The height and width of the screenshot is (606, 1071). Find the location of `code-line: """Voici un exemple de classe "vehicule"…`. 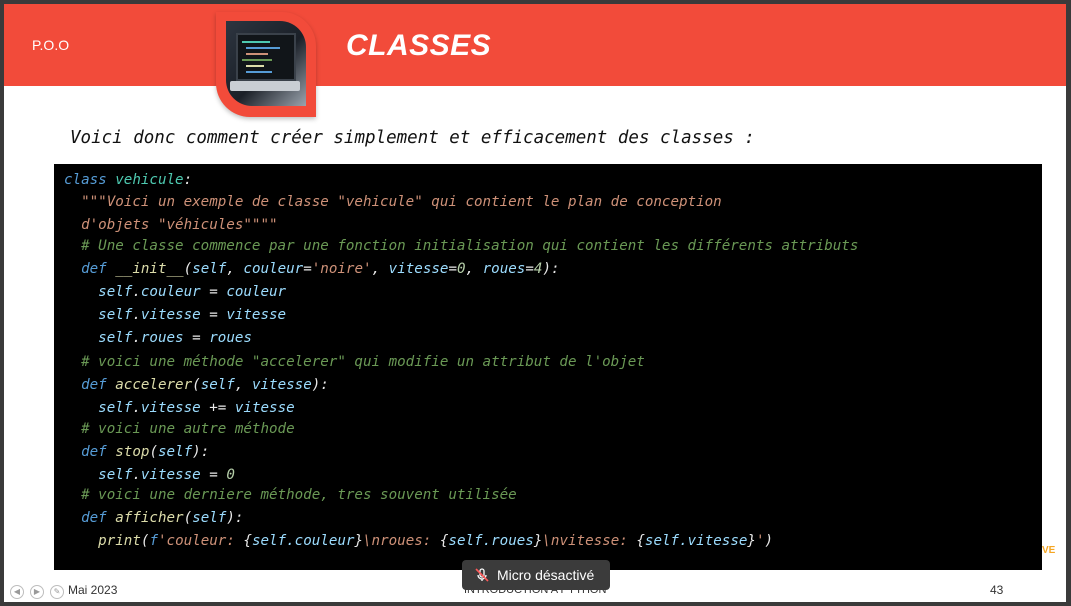

code-line: """Voici un exemple de classe "vehicule"… is located at coordinates (393, 202).